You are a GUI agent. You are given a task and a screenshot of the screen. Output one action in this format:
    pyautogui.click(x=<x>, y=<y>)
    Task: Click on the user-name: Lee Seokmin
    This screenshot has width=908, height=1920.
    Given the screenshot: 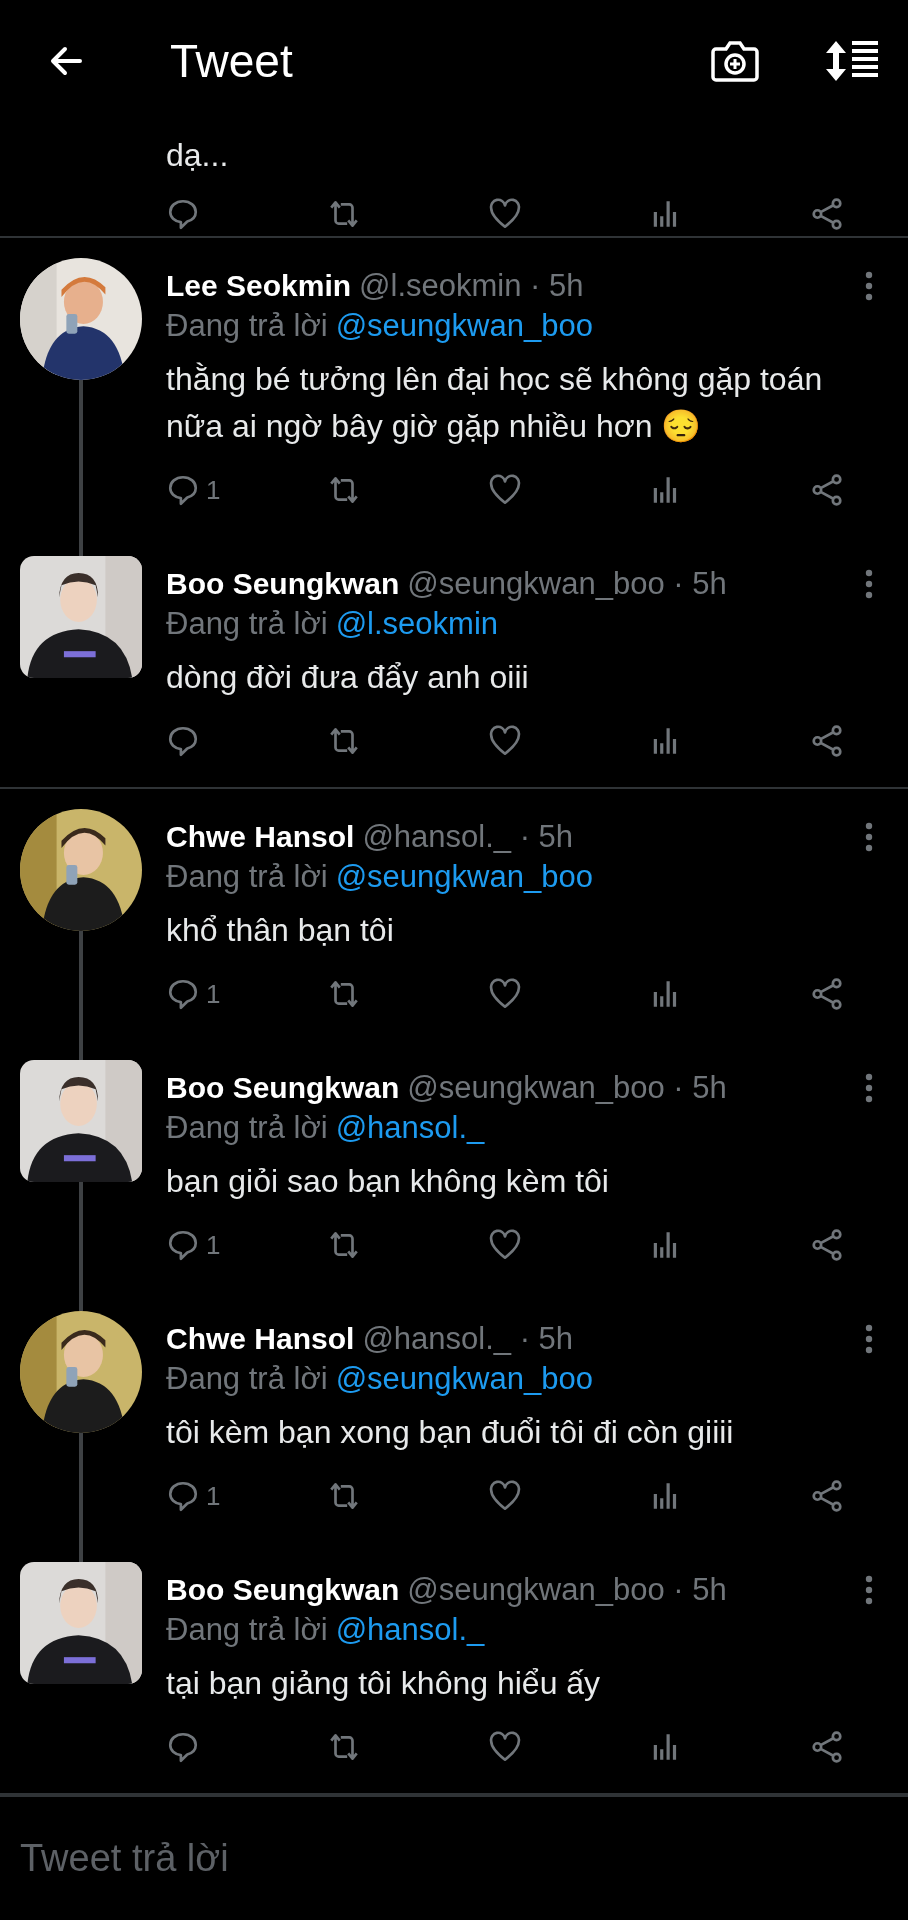 What is the action you would take?
    pyautogui.click(x=259, y=286)
    